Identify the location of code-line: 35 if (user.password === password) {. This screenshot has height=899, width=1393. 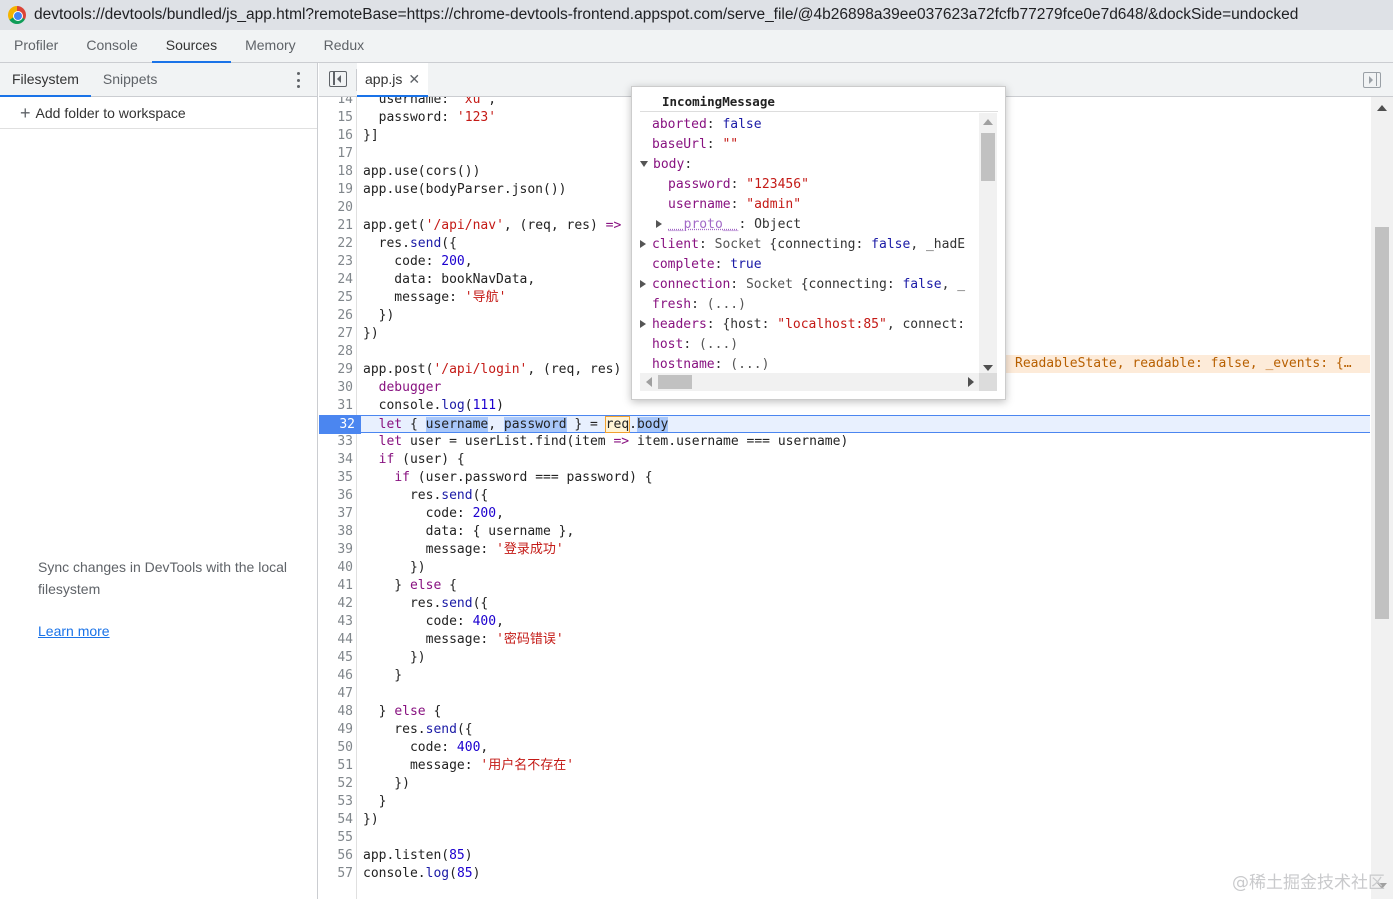
(844, 478).